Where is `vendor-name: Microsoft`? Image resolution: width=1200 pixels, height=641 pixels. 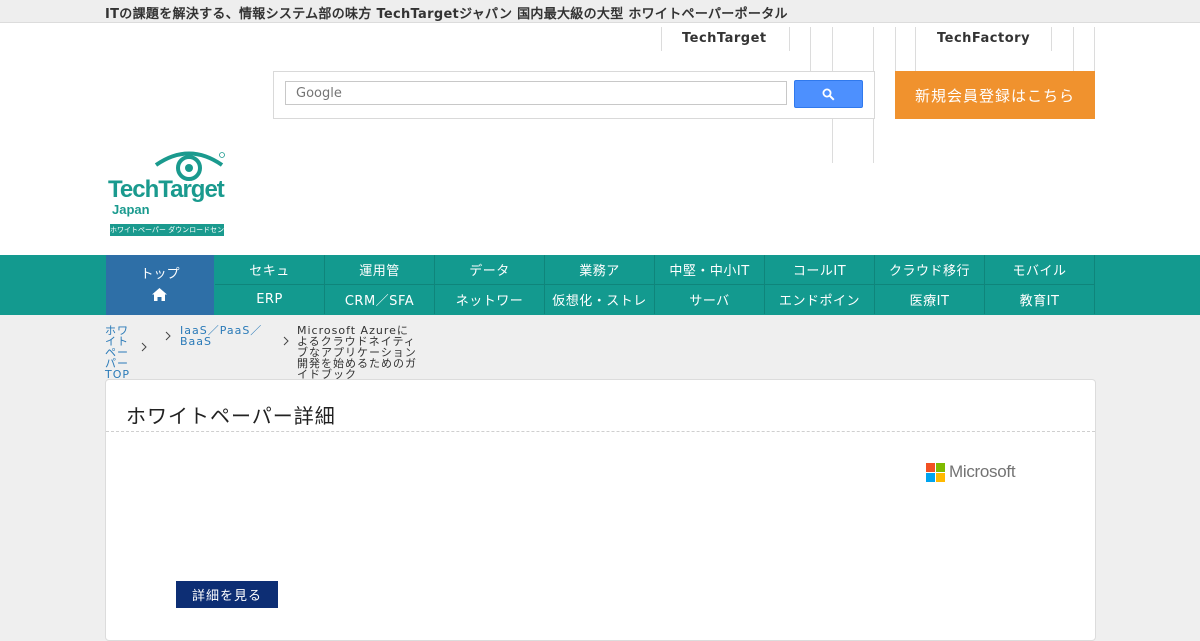 vendor-name: Microsoft is located at coordinates (982, 471).